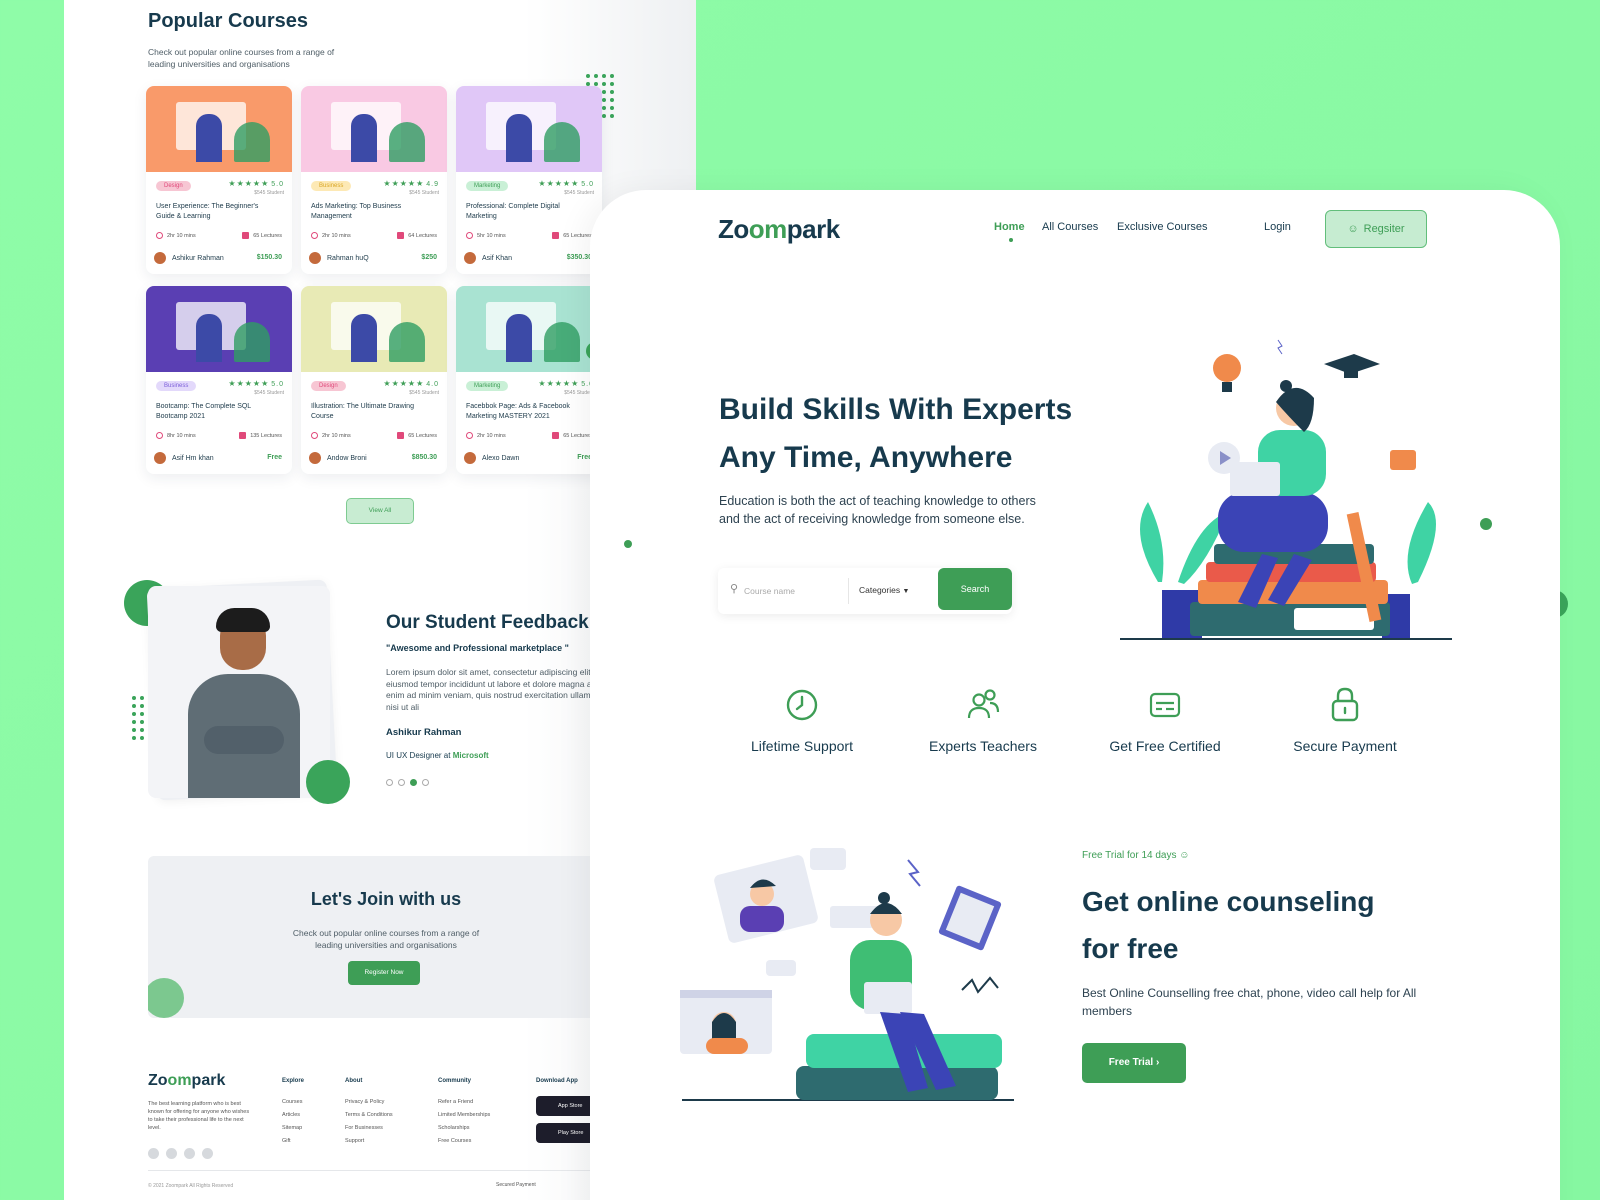  Describe the element at coordinates (293, 1115) in the screenshot. I see `footer-link: Articles` at that location.